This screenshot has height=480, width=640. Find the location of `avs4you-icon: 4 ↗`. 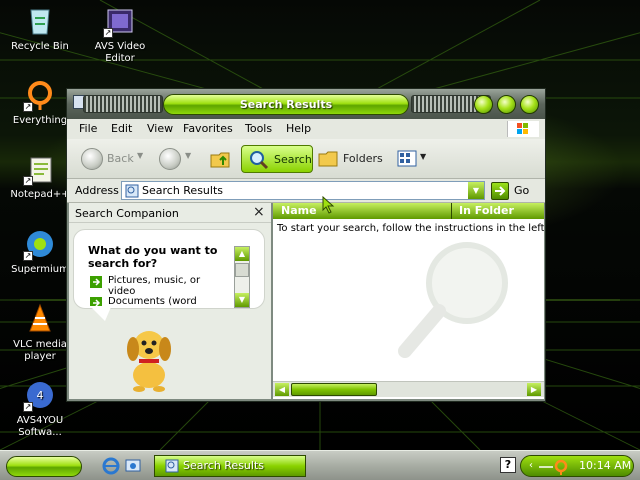

avs4you-icon: 4 ↗ is located at coordinates (40, 395).